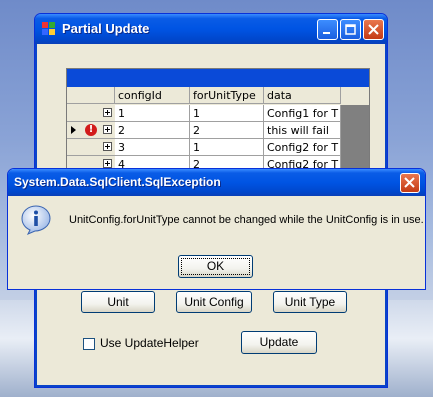 Image resolution: width=433 pixels, height=397 pixels. I want to click on grid-header-row: configId forUnitType data, so click(218, 96).